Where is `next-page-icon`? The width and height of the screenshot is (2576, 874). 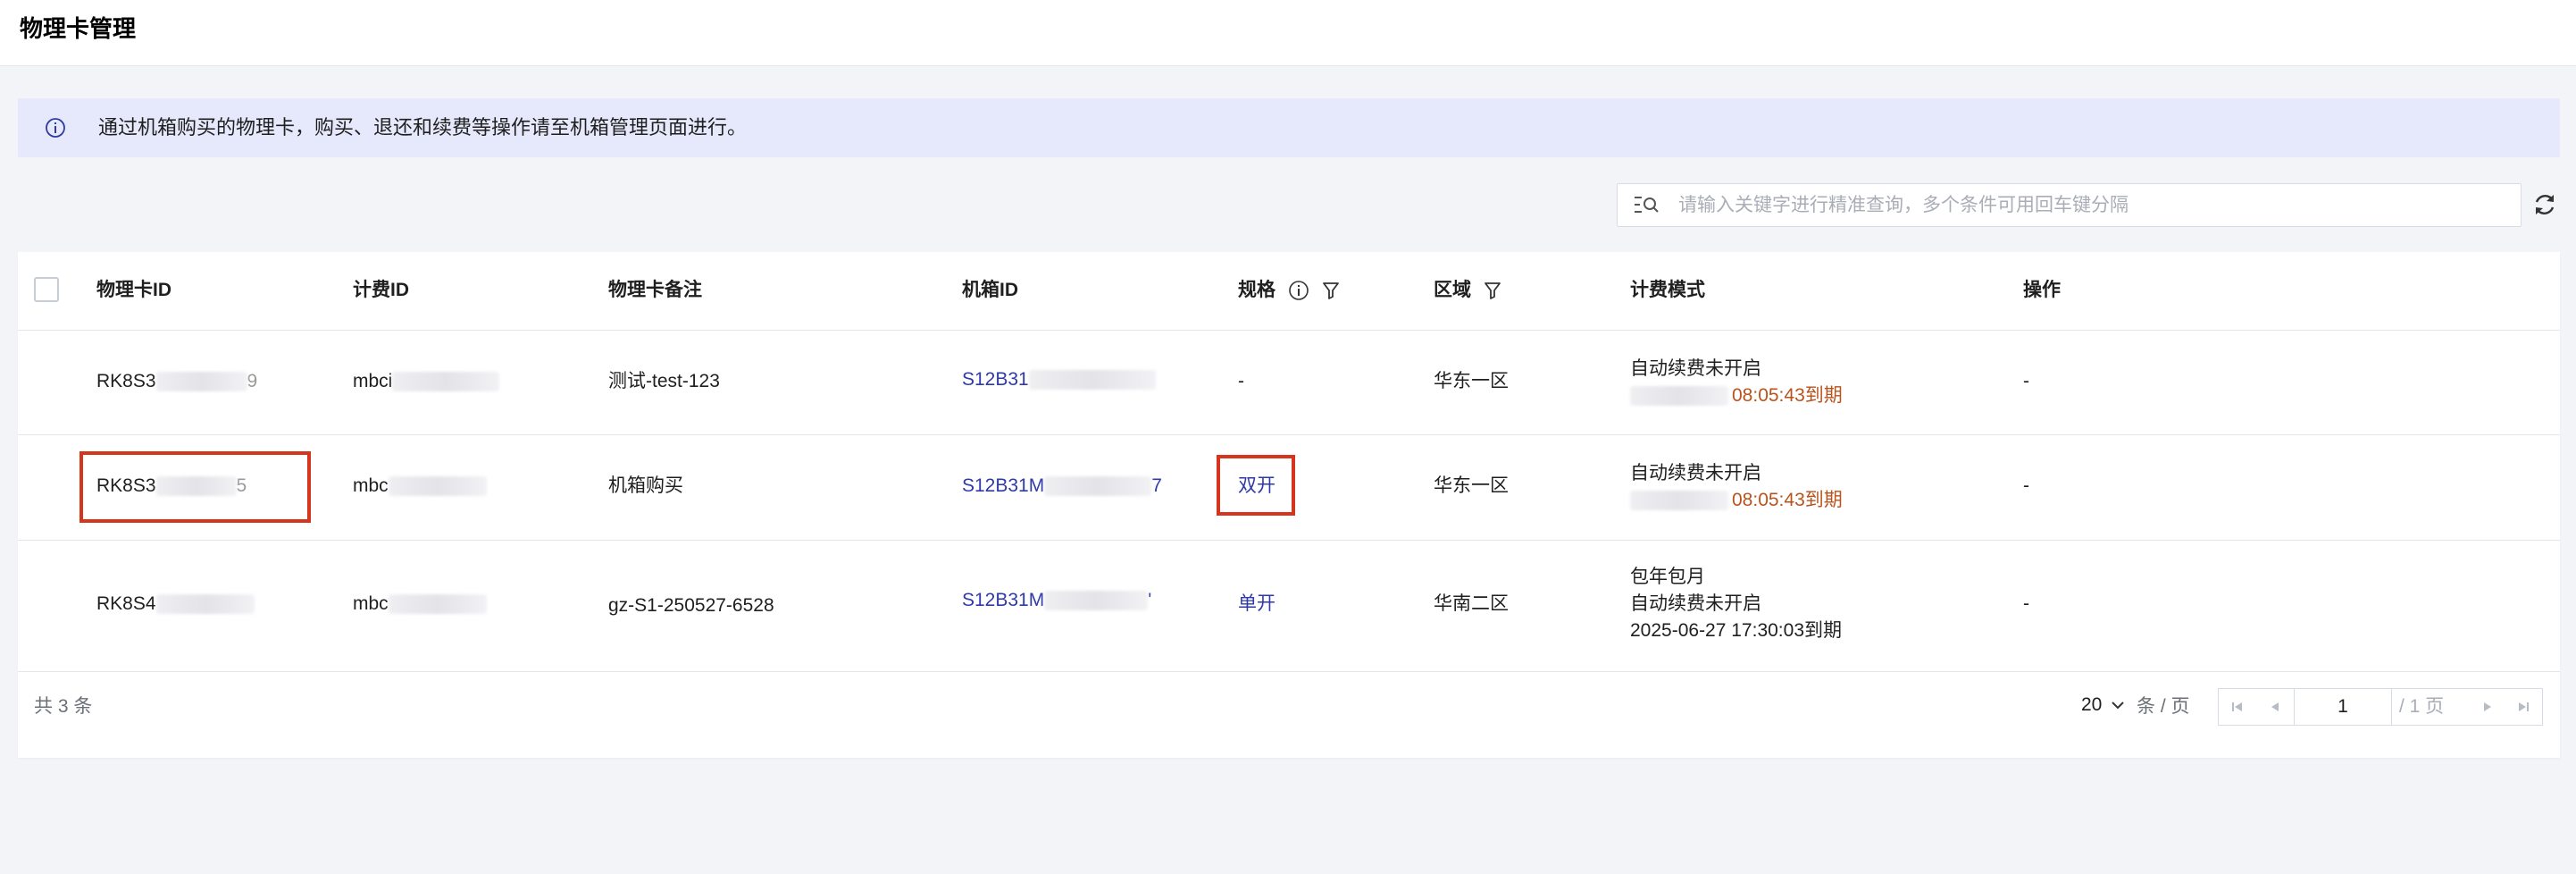
next-page-icon is located at coordinates (2488, 706).